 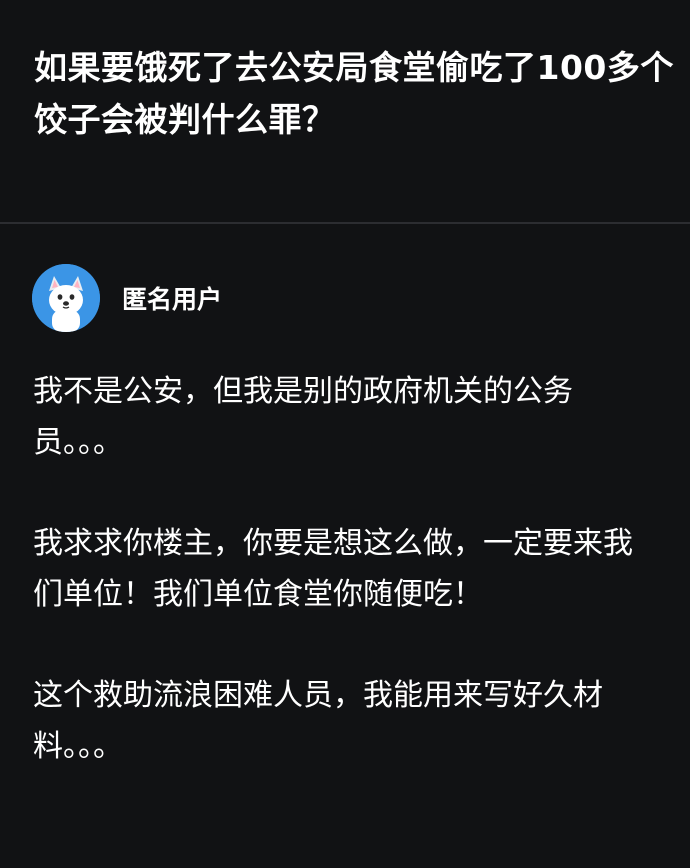 What do you see at coordinates (303, 417) in the screenshot?
I see `answer-paragraph: 我不是公安，但我是别的政府机关的公务员。。。` at bounding box center [303, 417].